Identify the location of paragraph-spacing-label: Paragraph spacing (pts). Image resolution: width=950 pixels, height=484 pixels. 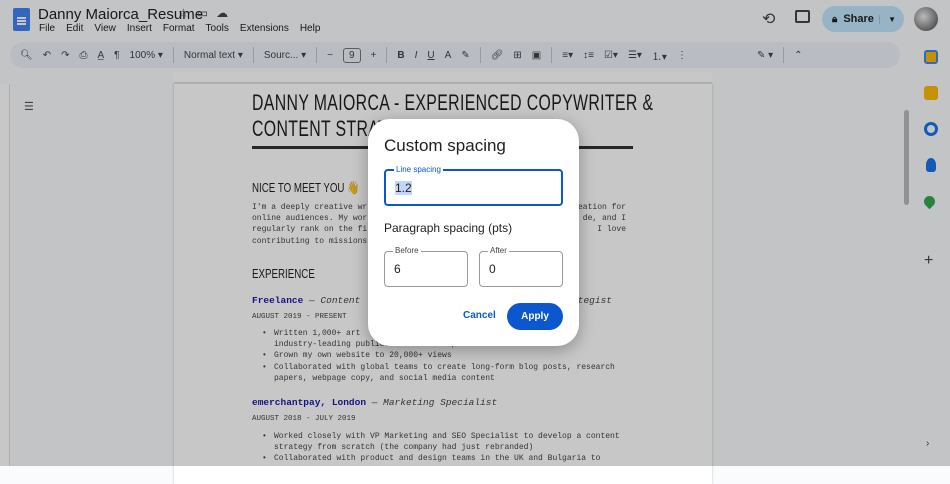
(448, 228).